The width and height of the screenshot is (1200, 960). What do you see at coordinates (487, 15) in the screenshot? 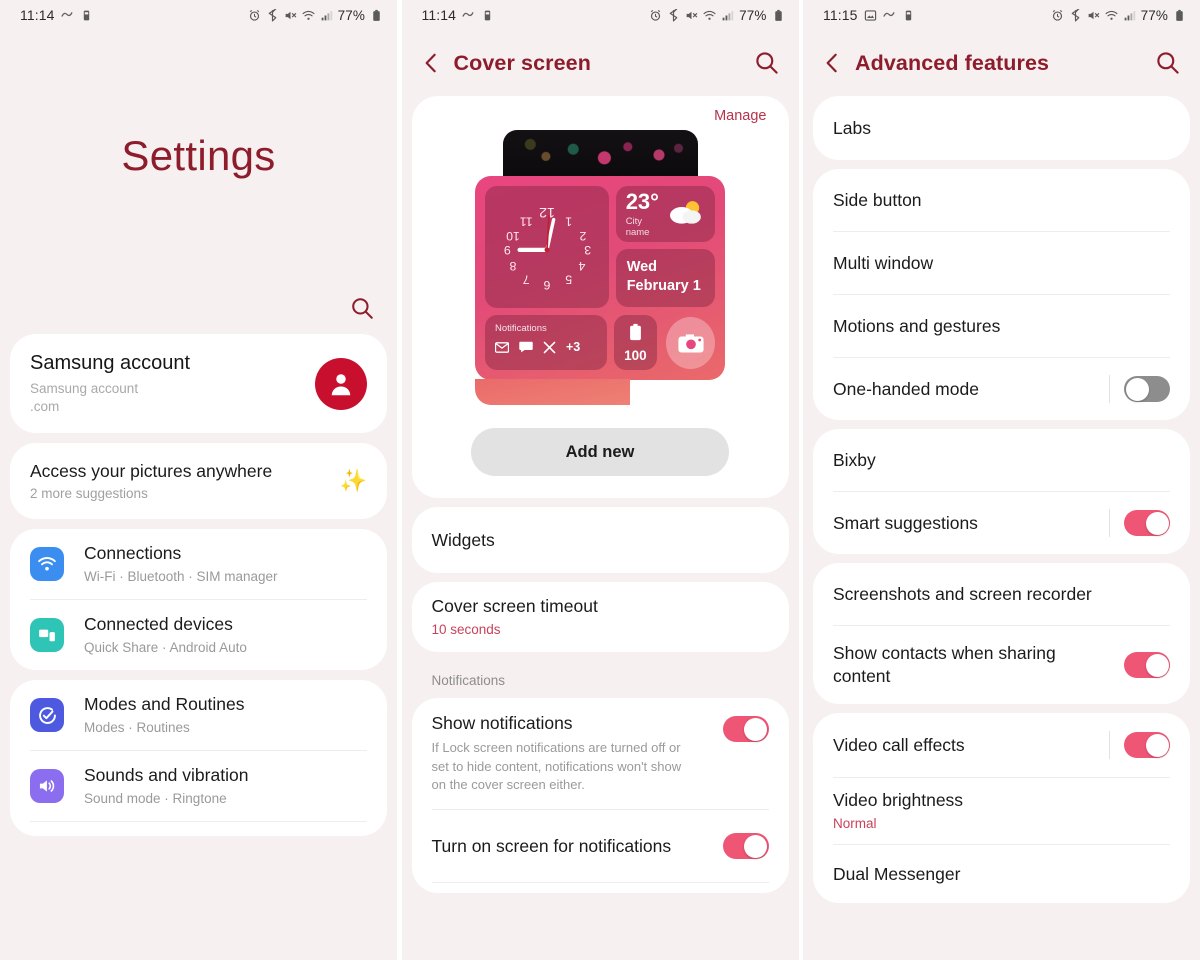
I see `coffee-icon` at bounding box center [487, 15].